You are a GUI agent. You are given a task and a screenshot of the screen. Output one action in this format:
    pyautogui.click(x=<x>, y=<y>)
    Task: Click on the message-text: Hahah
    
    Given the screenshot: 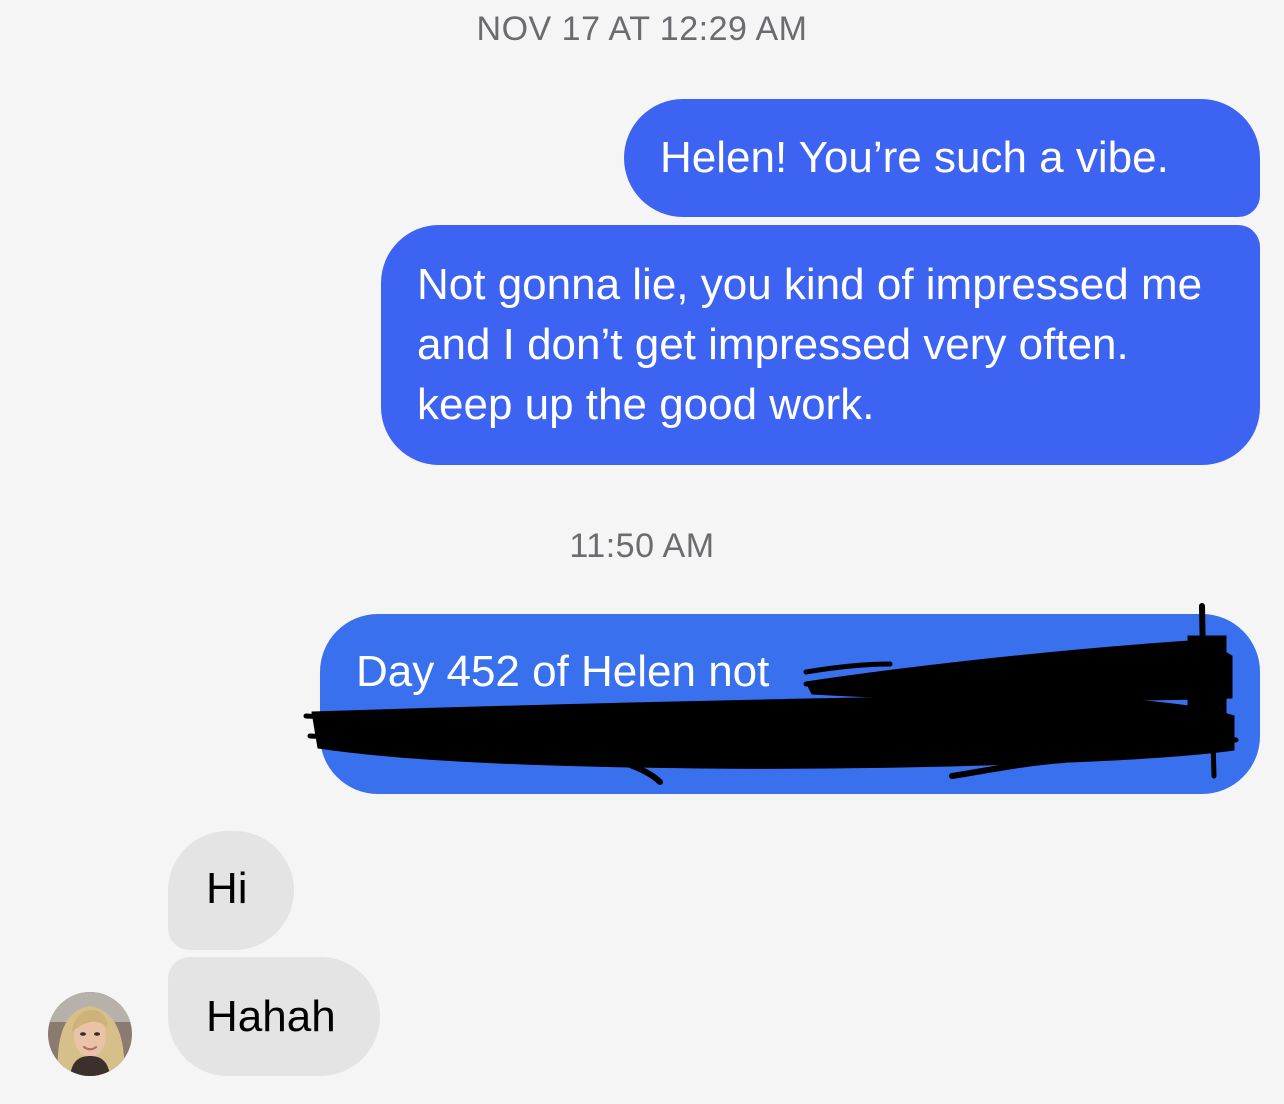 What is the action you would take?
    pyautogui.click(x=271, y=1016)
    